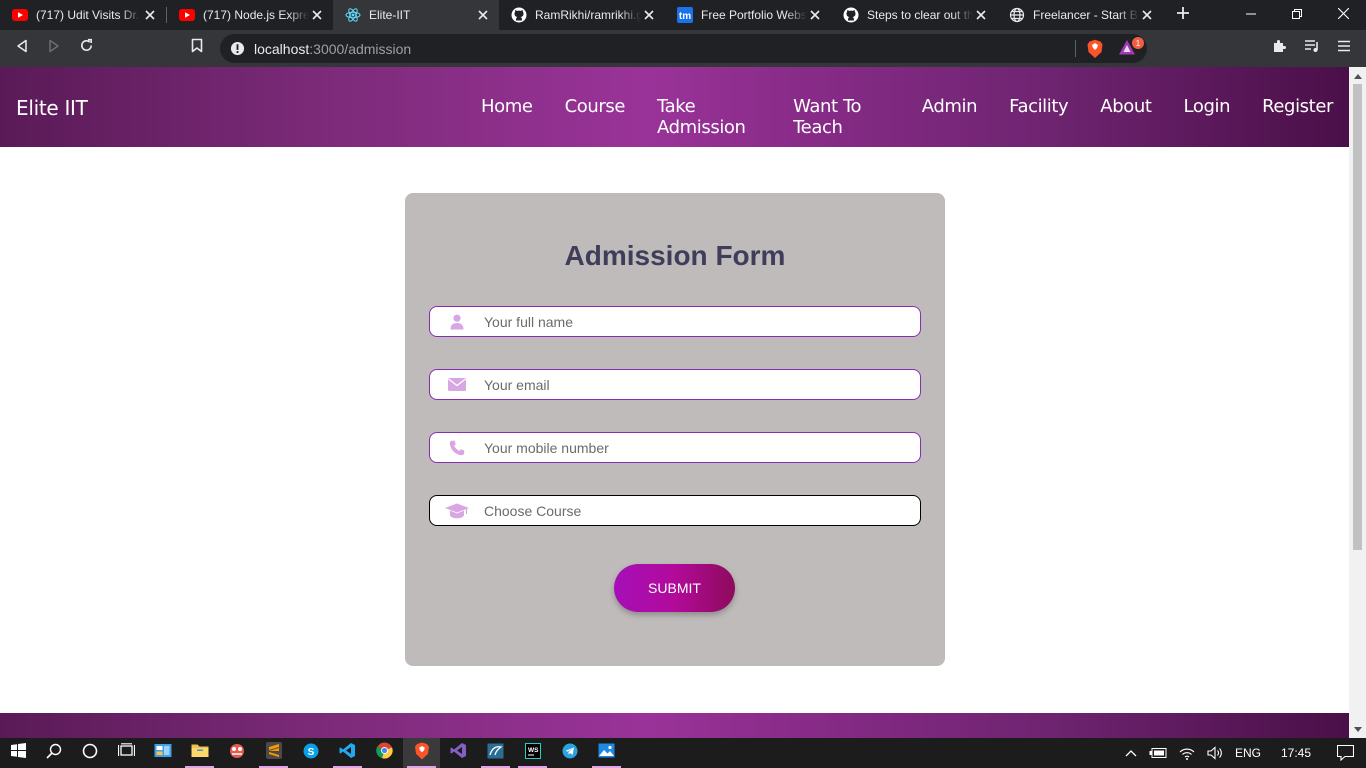 This screenshot has height=768, width=1366. Describe the element at coordinates (390, 15) in the screenshot. I see `tab-title: Elite-IIT` at that location.